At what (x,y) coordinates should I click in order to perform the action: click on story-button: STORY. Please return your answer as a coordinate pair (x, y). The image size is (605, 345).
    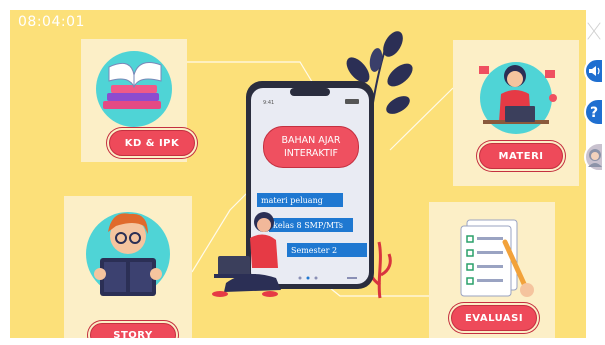
    Looking at the image, I should click on (133, 330).